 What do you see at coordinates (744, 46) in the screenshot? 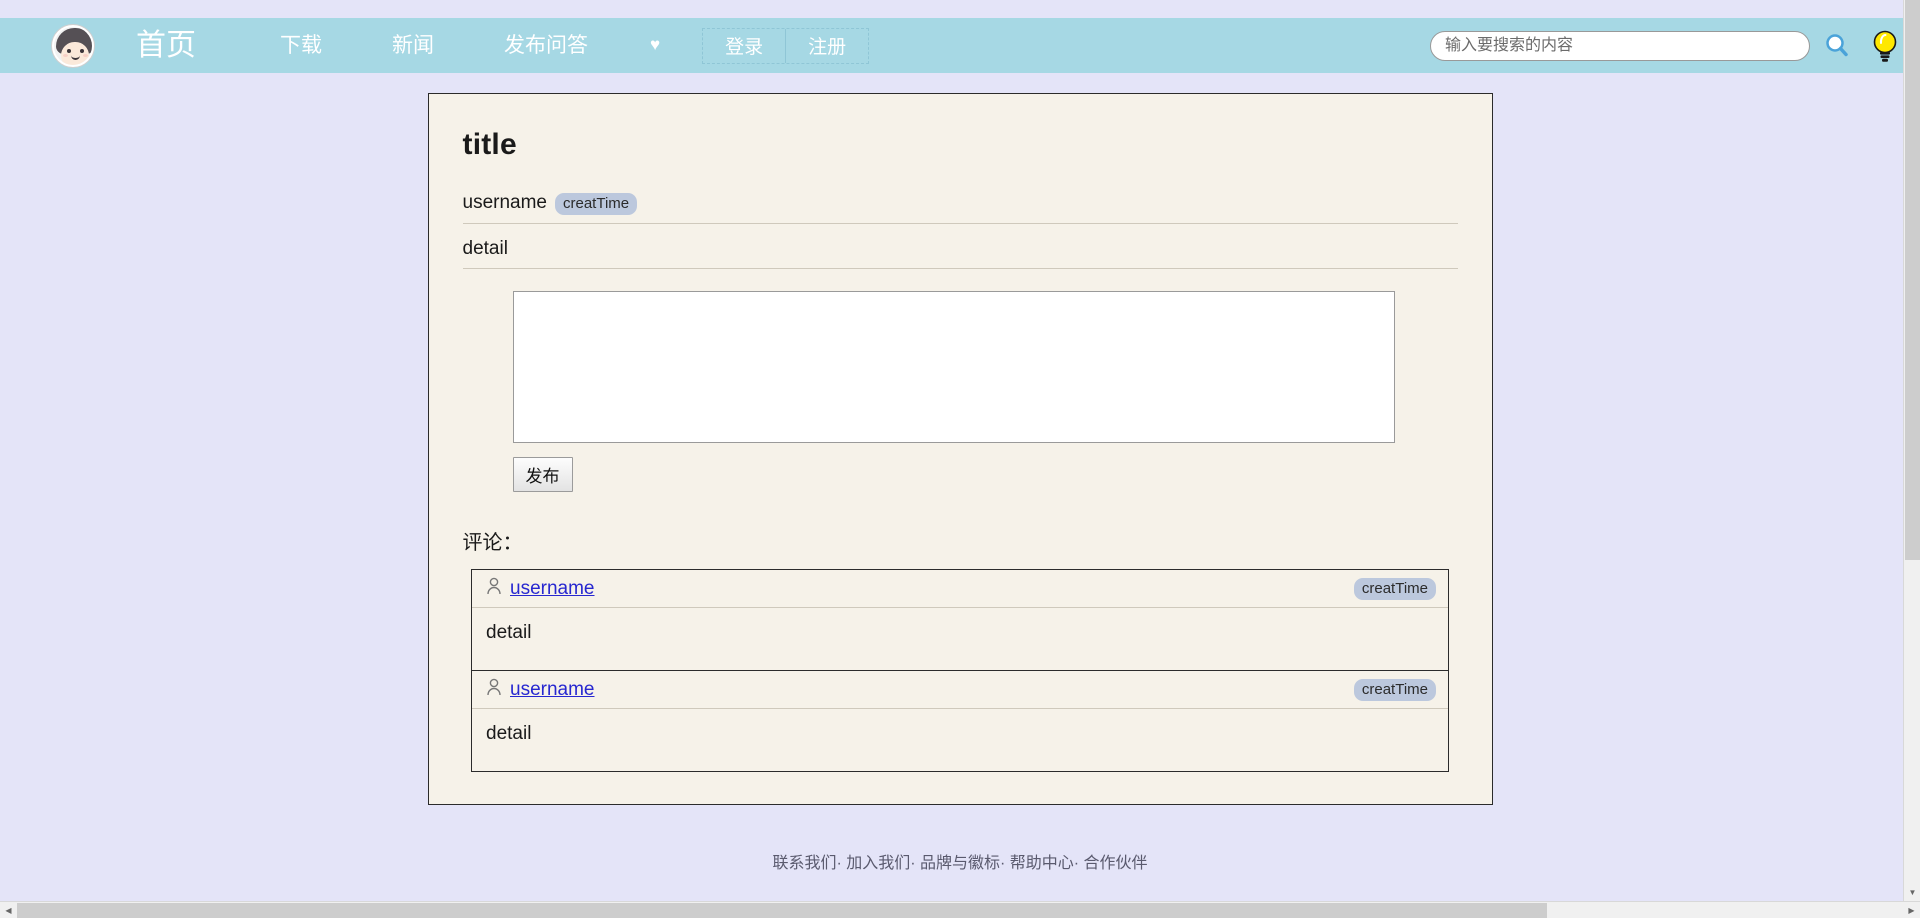
I see `login-button: 登录` at bounding box center [744, 46].